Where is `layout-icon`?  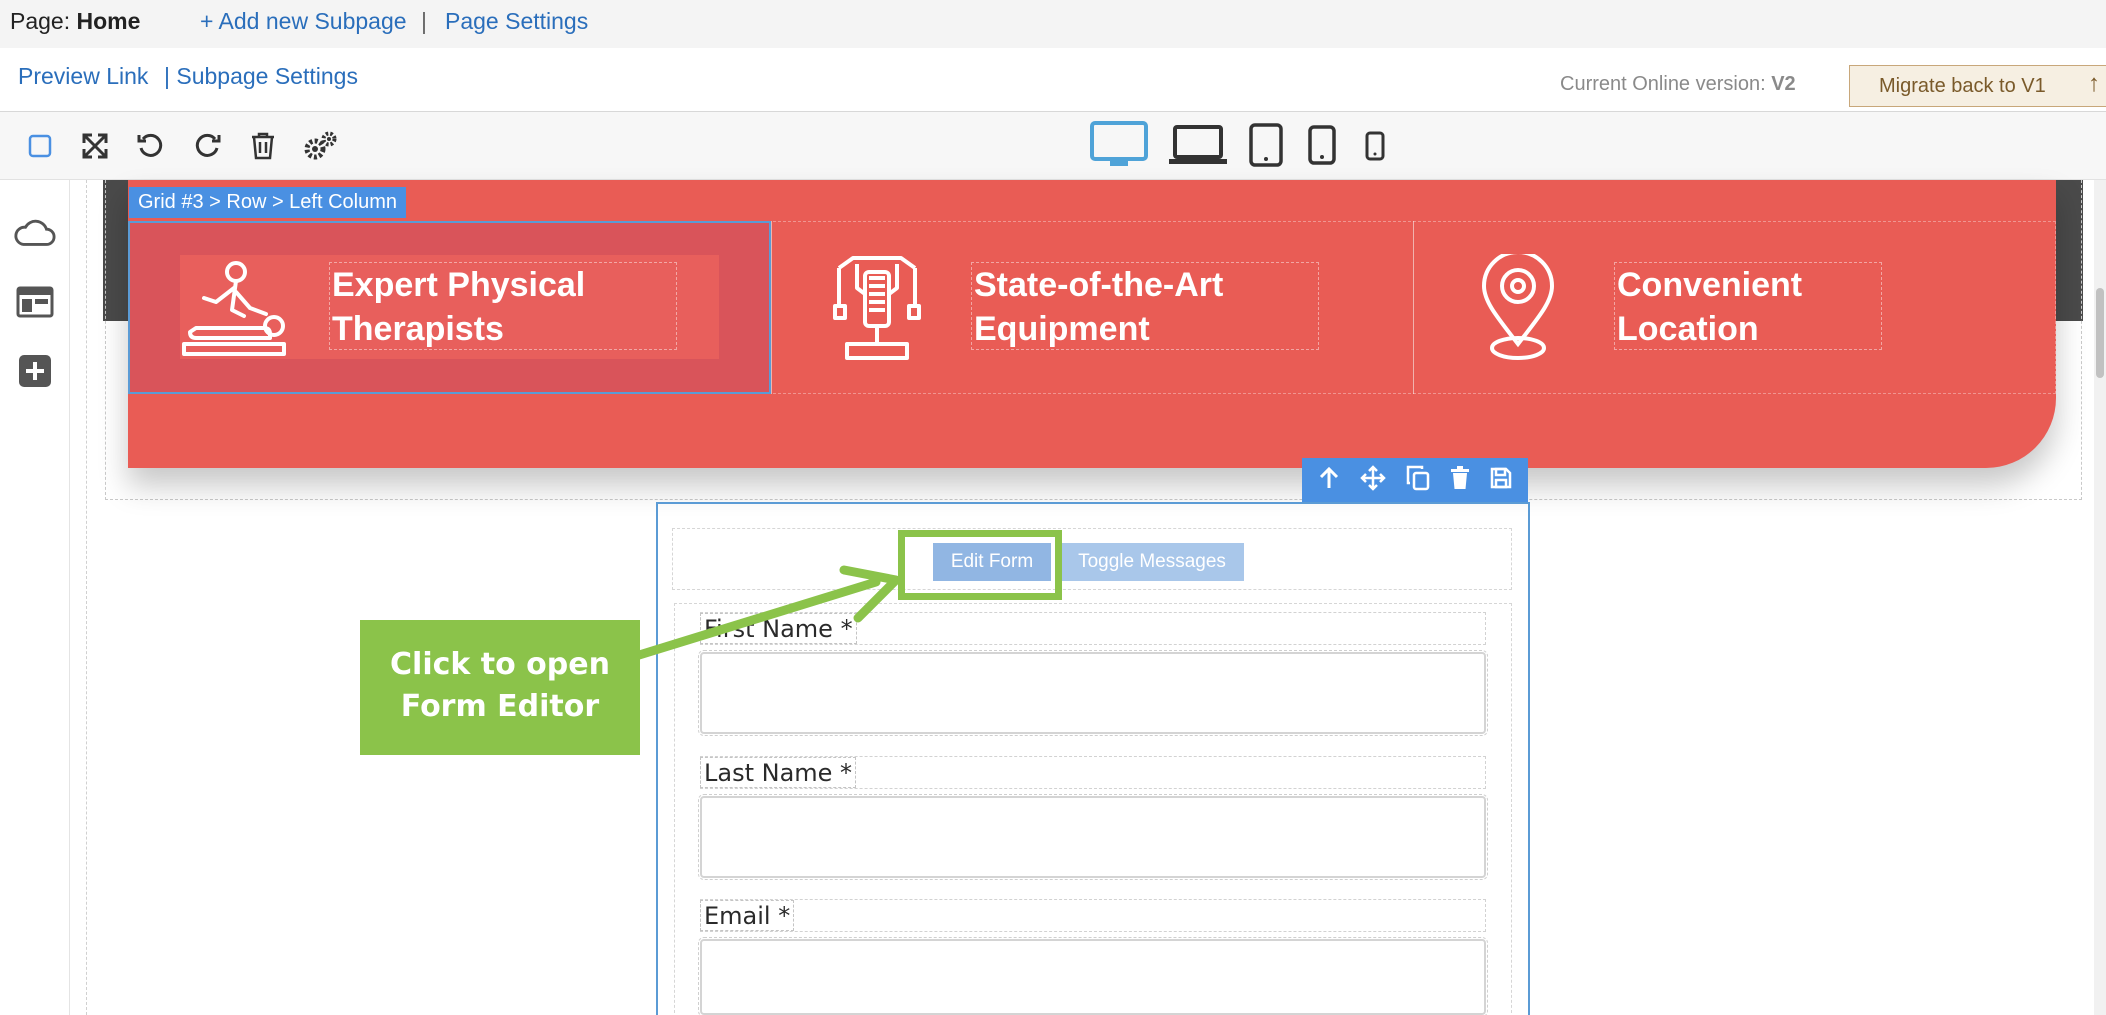 layout-icon is located at coordinates (35, 302).